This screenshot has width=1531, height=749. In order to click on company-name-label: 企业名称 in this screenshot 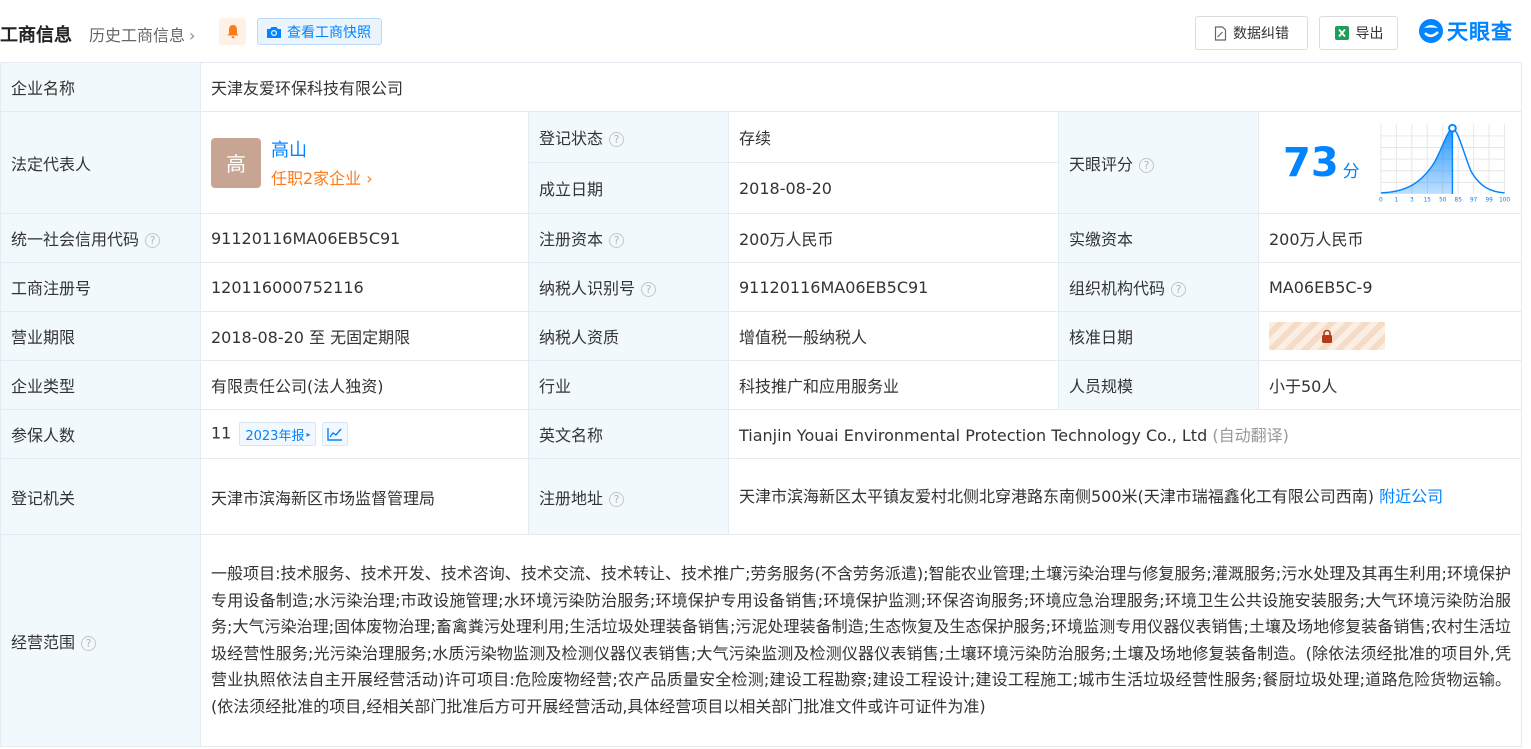, I will do `click(100, 87)`.